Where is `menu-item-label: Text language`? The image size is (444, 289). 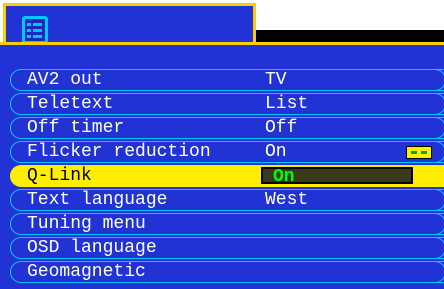 menu-item-label: Text language is located at coordinates (97, 200).